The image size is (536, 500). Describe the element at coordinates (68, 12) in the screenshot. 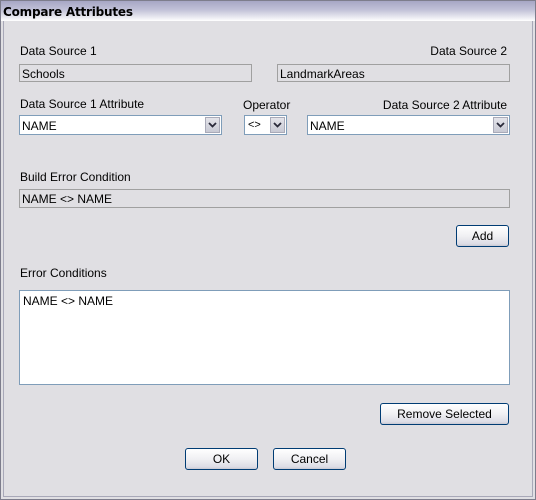

I see `window-title: Compare Attributes` at that location.